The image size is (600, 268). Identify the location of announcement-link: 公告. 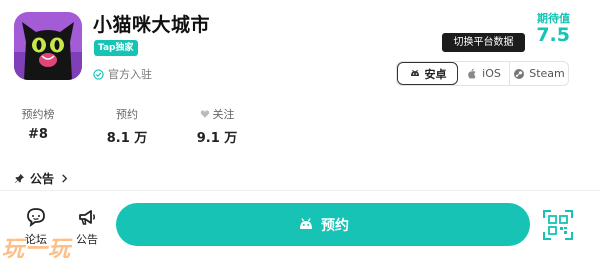
(42, 178).